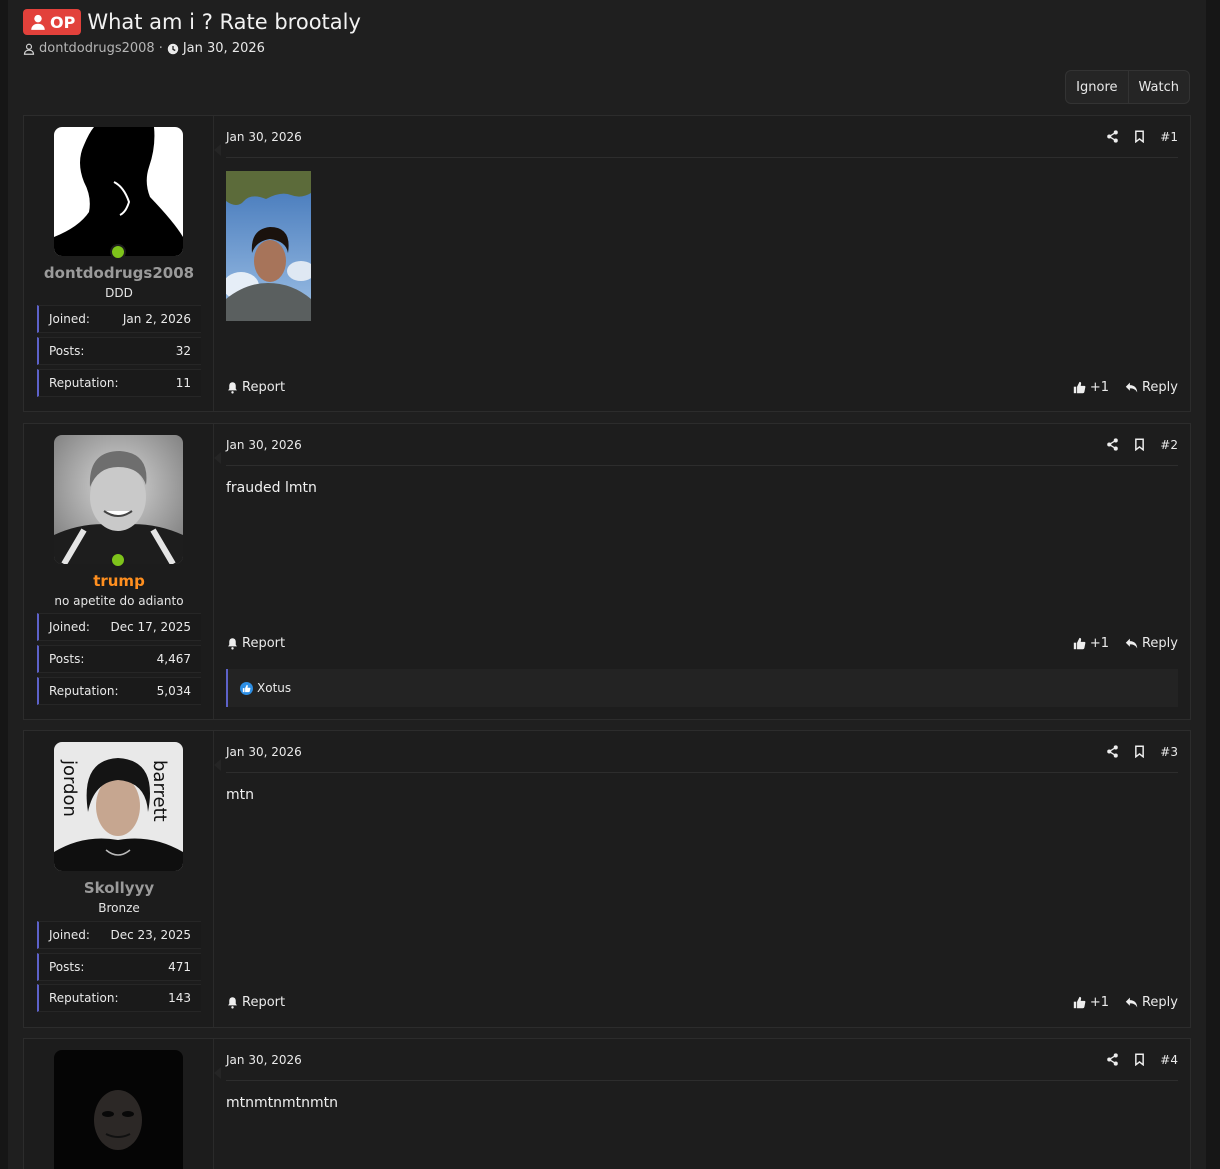 The width and height of the screenshot is (1220, 1169). I want to click on speech-arrow, so click(217, 765).